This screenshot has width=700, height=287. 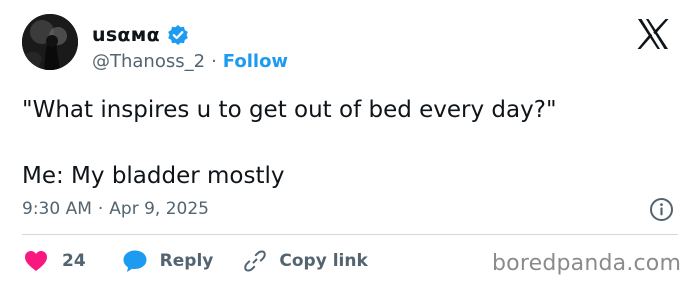 I want to click on x-logo-icon, so click(x=653, y=34).